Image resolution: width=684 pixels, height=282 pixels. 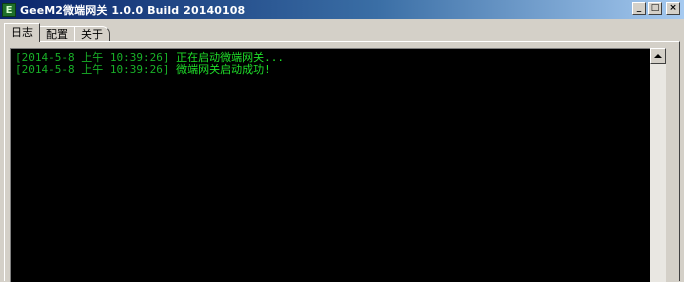 What do you see at coordinates (92, 69) in the screenshot?
I see `log-timestamp: [2014-5-8 上午 10:39:26]` at bounding box center [92, 69].